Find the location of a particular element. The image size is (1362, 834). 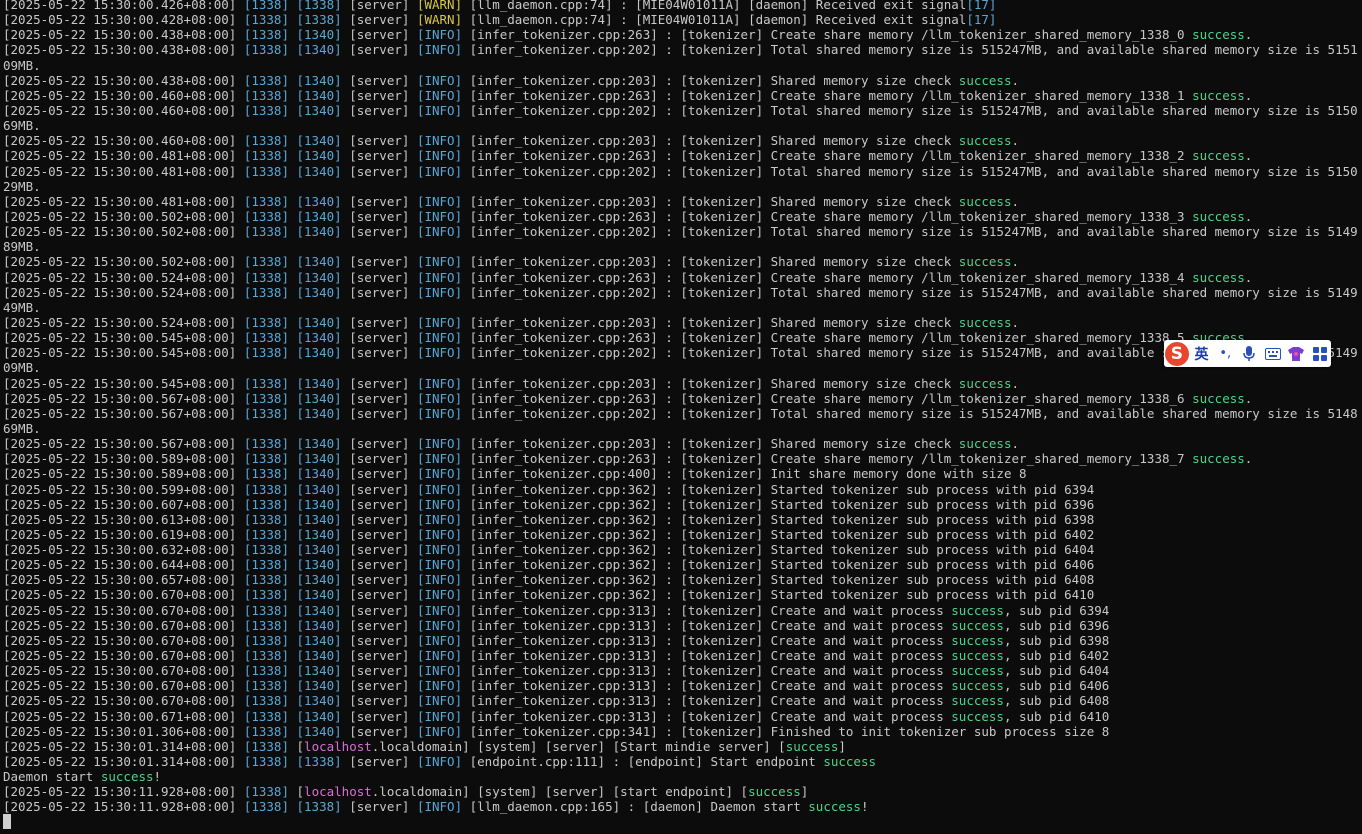

log-segment-dim: [2025-05-22 15:30:11.928+08:00] is located at coordinates (123, 792).